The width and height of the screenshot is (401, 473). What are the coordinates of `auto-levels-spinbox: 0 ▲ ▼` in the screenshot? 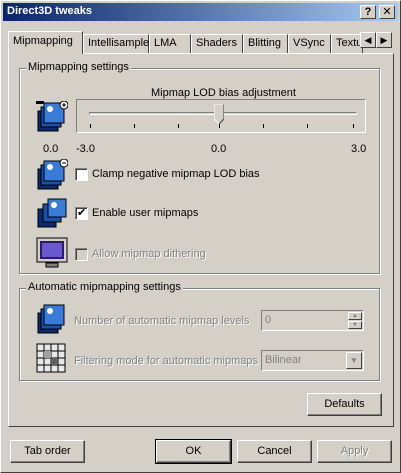 It's located at (312, 320).